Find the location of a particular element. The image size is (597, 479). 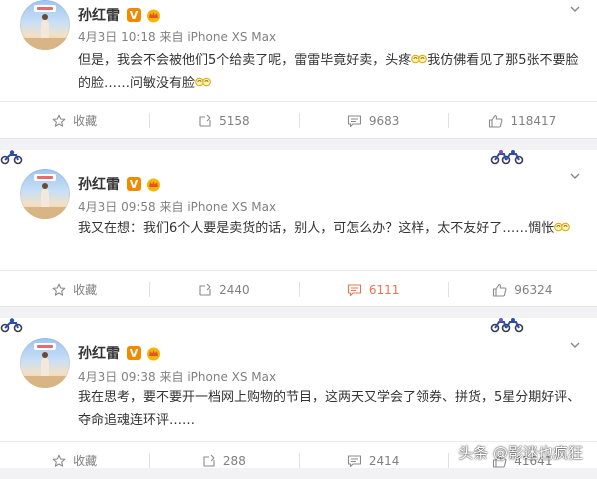

post-text-part: 我又在想：我们6个人要是卖货的话，别人，可怎么办？这样，太不友好了……惆怅 is located at coordinates (316, 228).